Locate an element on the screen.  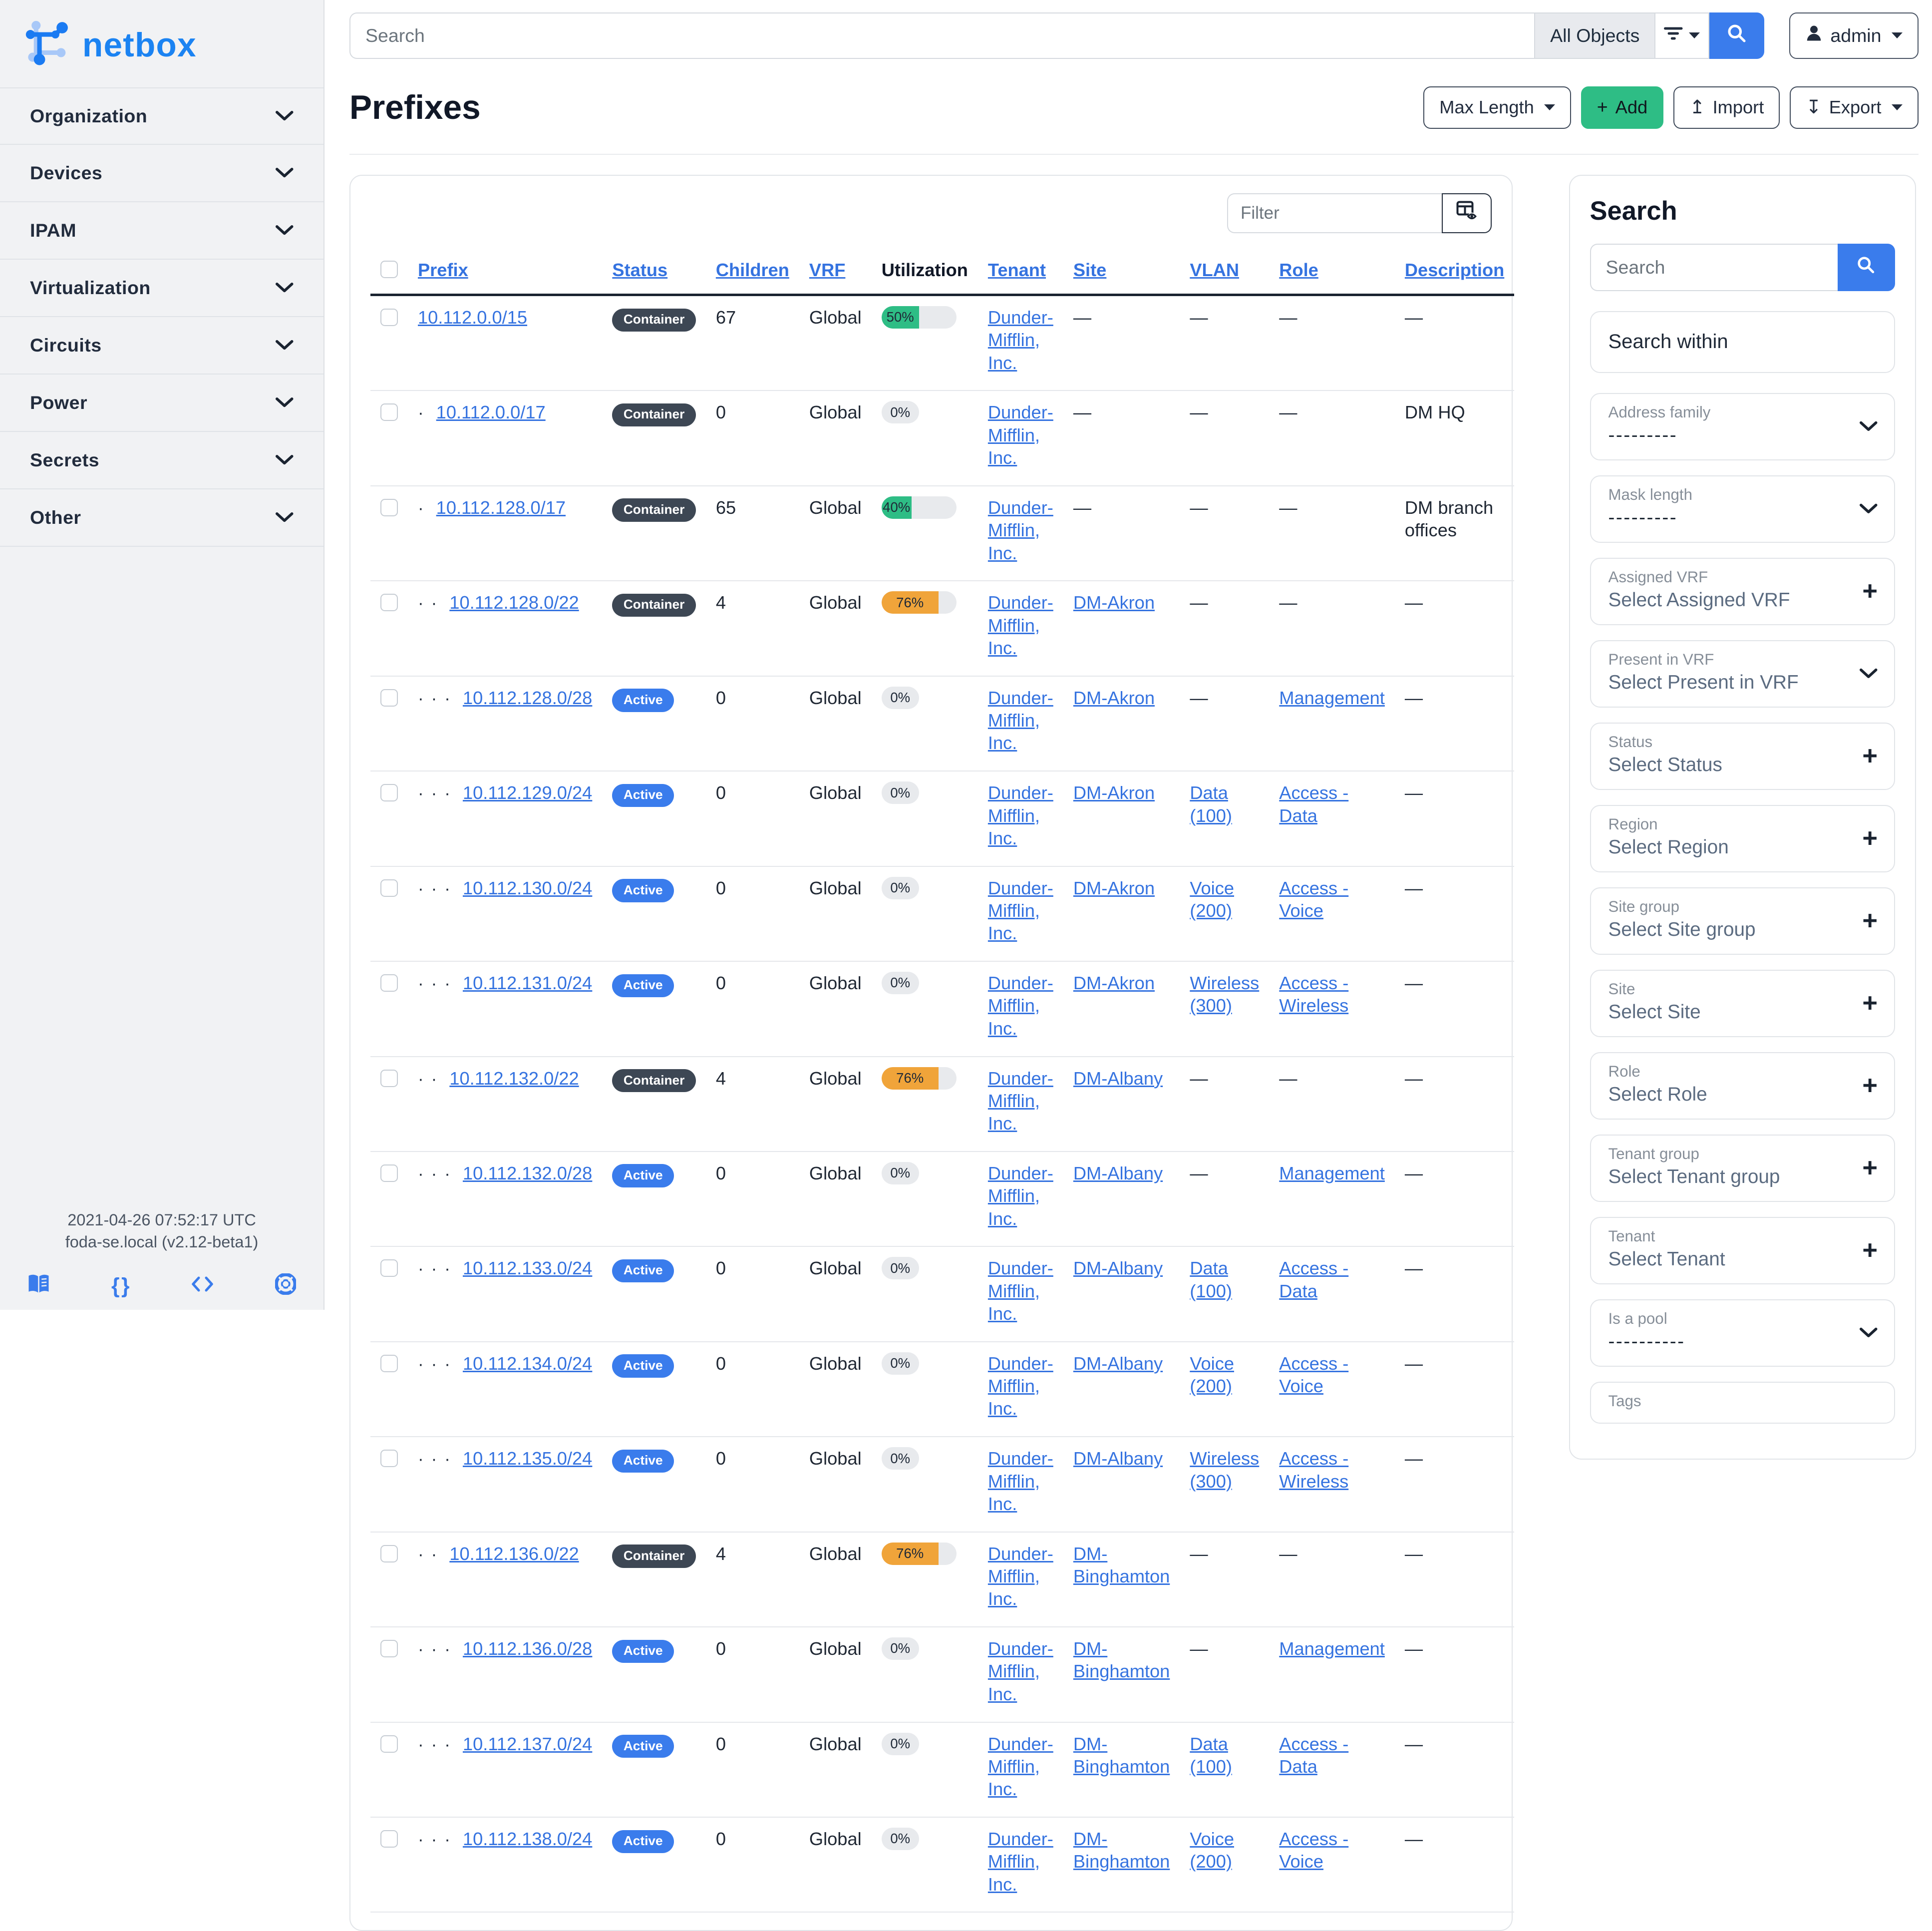
table-filter-input is located at coordinates (1334, 213).